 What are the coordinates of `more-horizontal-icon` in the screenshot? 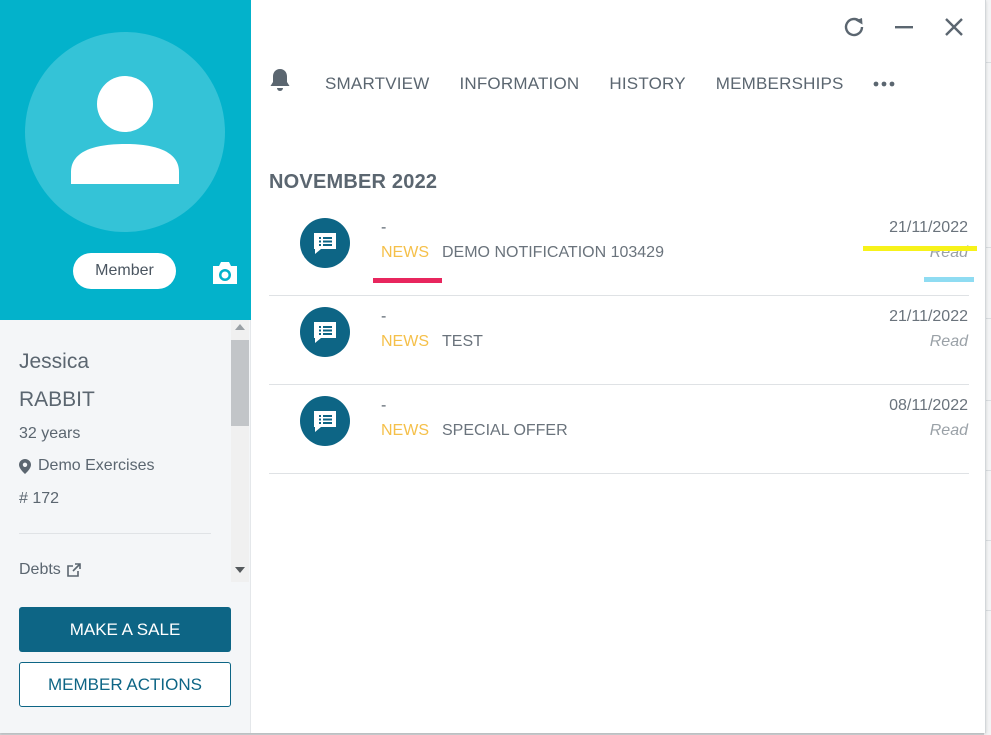 It's located at (884, 83).